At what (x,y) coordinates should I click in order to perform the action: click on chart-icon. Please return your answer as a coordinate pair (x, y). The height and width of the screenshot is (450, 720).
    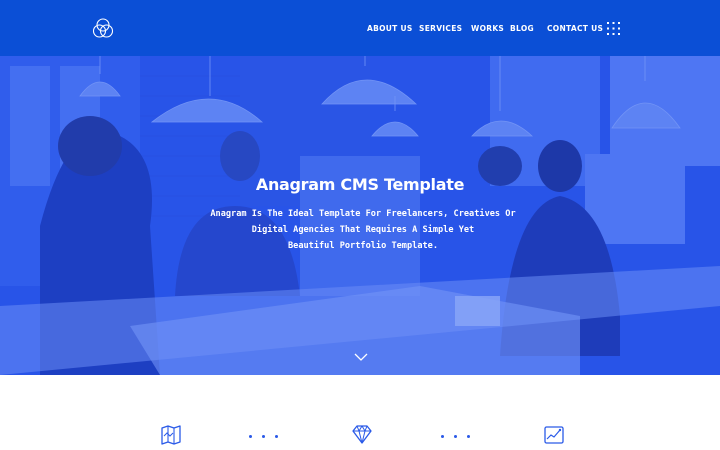
    Looking at the image, I should click on (554, 435).